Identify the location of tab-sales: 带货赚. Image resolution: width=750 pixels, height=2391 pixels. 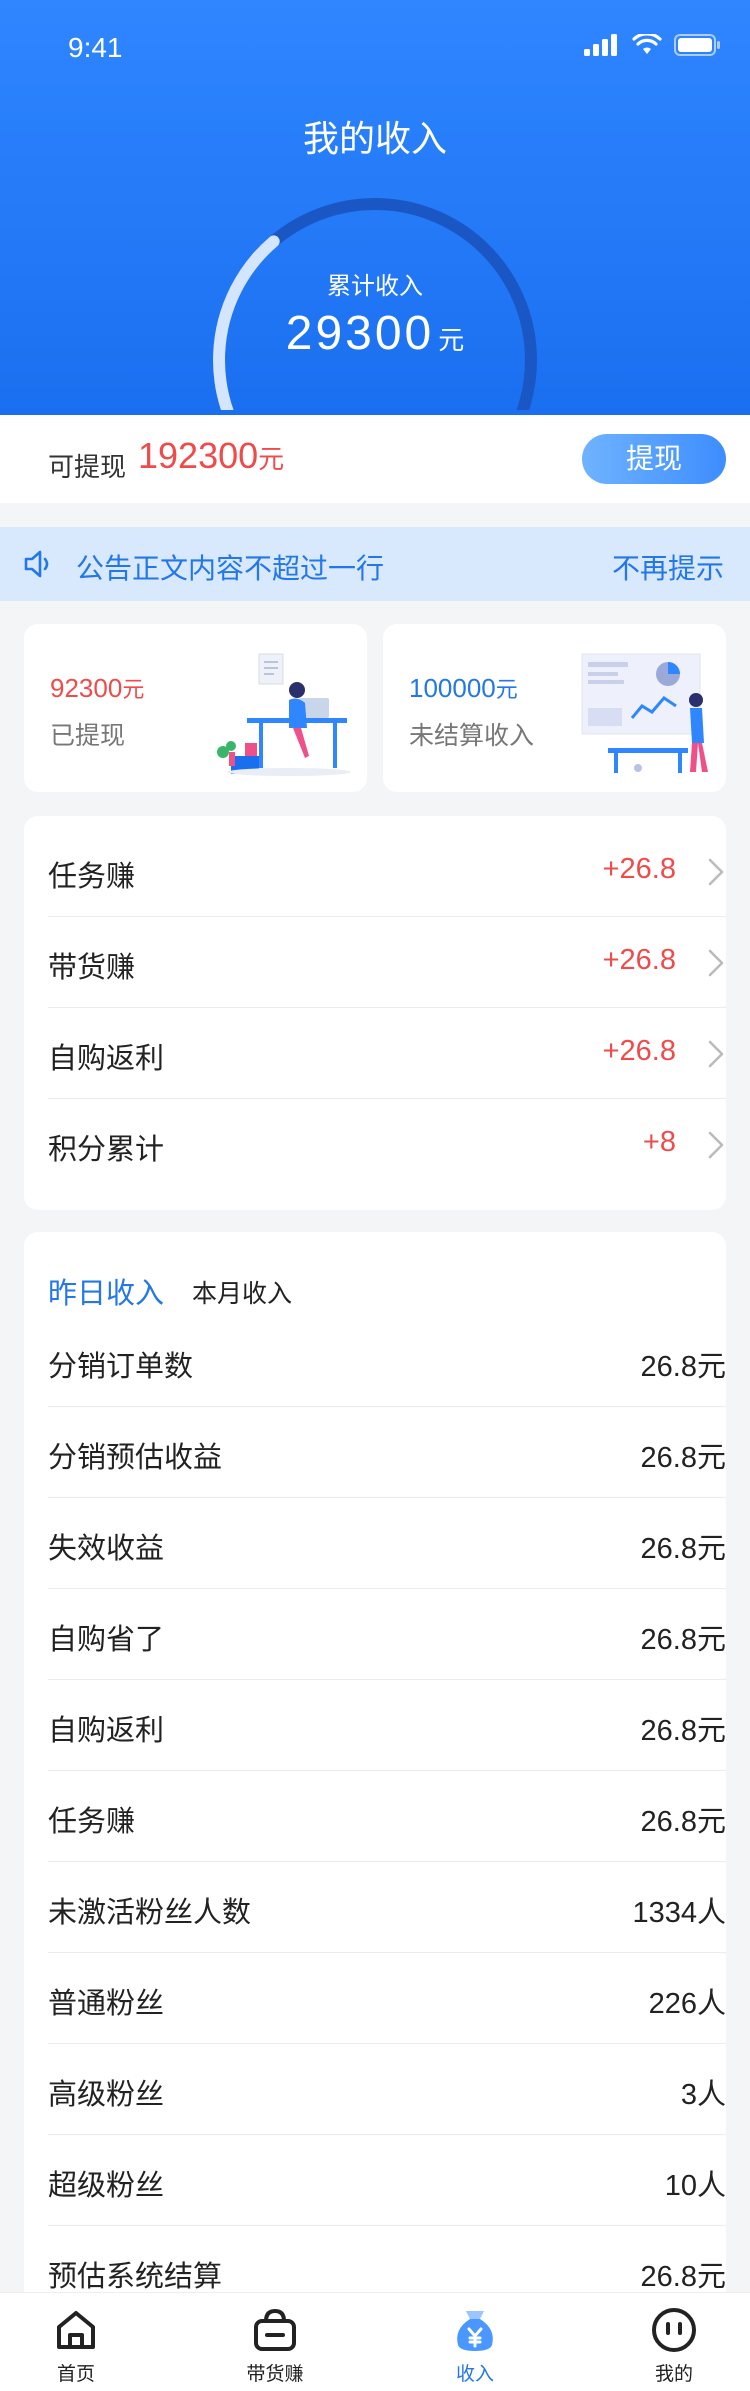
(275, 2342).